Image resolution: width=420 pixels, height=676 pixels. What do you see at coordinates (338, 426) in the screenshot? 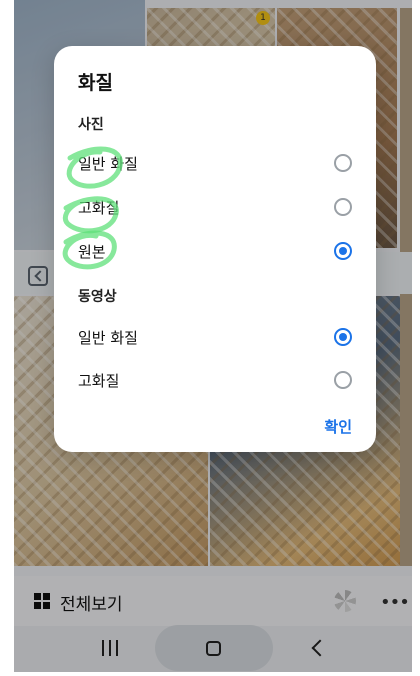
I see `confirm-button: 확인` at bounding box center [338, 426].